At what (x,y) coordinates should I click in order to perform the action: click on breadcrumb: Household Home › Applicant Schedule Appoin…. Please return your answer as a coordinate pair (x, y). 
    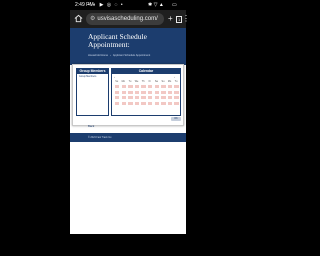
    Looking at the image, I should click on (119, 55).